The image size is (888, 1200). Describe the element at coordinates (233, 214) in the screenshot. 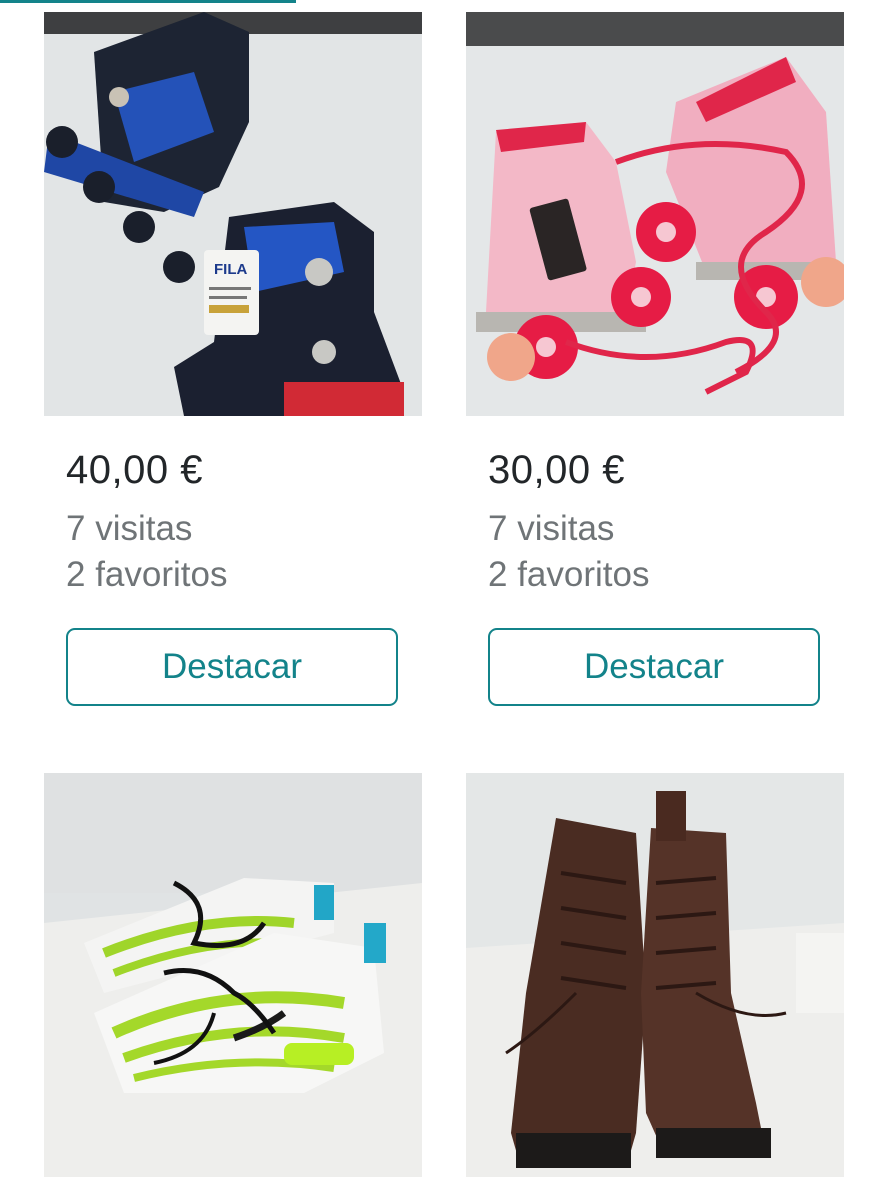

I see `listing-photo-inline-skates: FILA` at that location.